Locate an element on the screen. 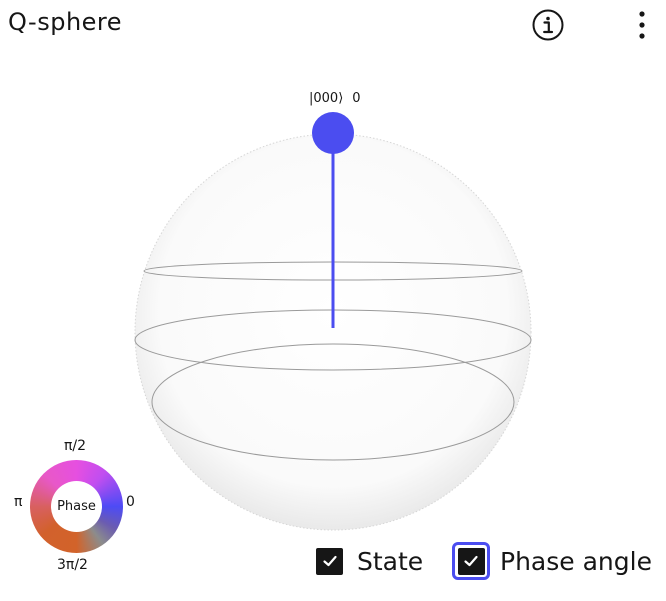 The width and height of the screenshot is (666, 601). state-checkbox is located at coordinates (329, 561).